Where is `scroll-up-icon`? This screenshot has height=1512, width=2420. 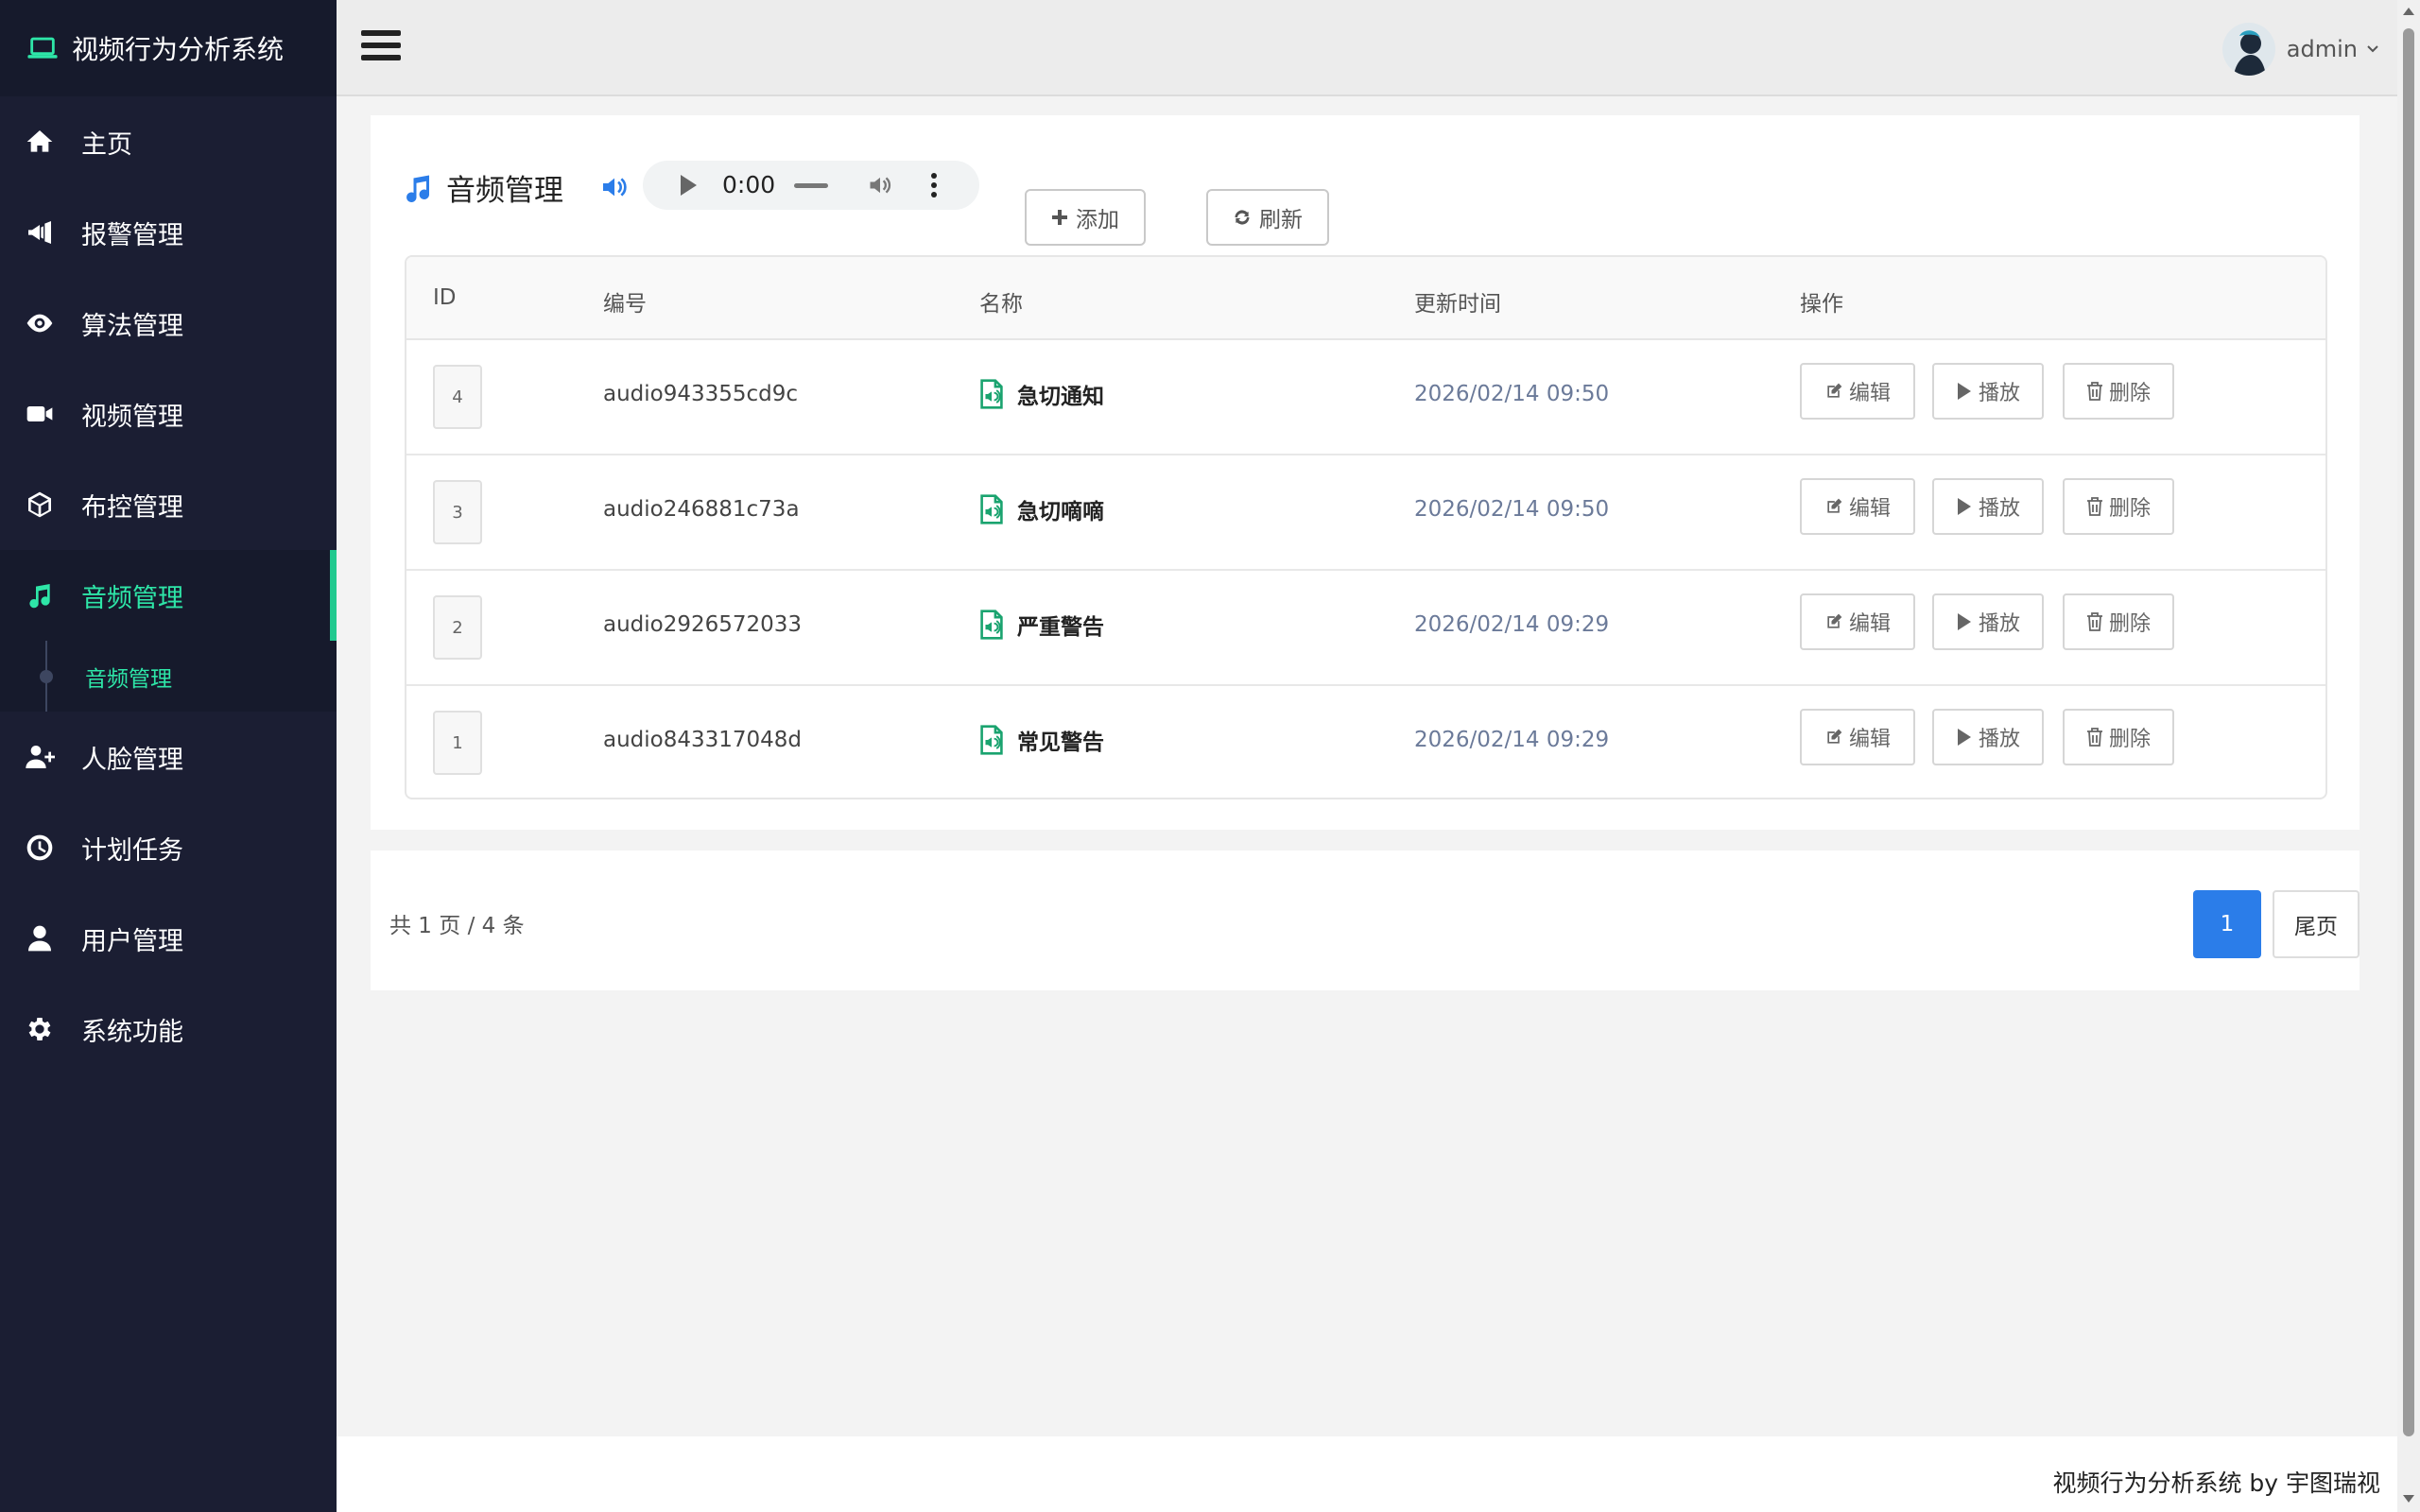 scroll-up-icon is located at coordinates (2408, 11).